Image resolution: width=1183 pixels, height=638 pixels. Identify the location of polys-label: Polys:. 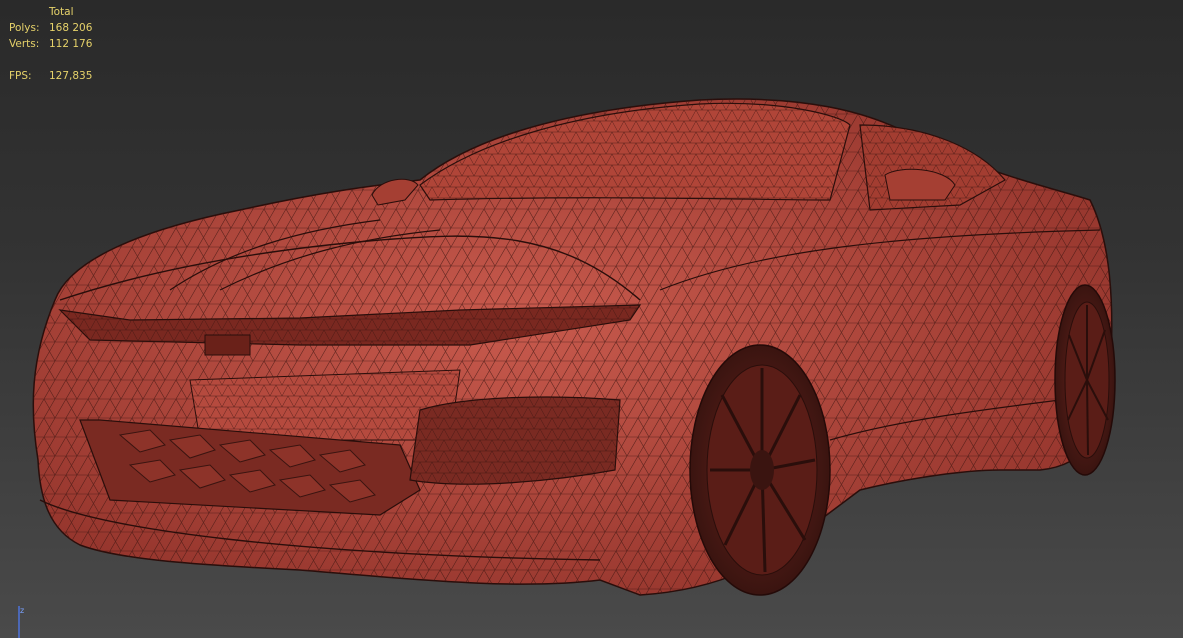
(24, 28).